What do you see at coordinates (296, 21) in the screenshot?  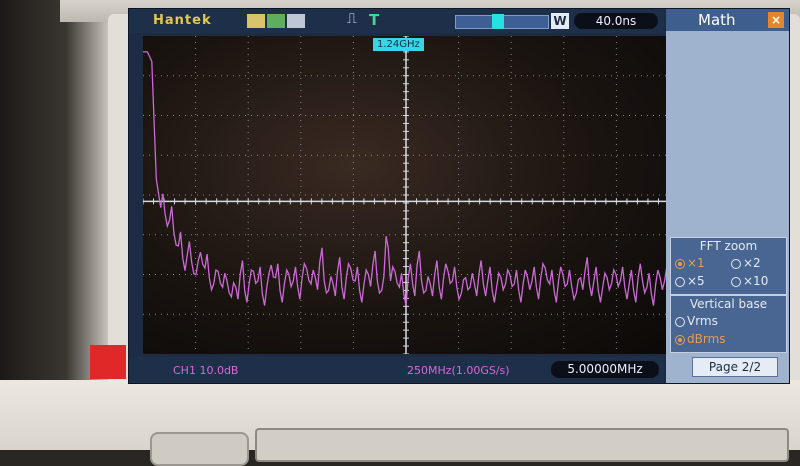 I see `display-mode-icon` at bounding box center [296, 21].